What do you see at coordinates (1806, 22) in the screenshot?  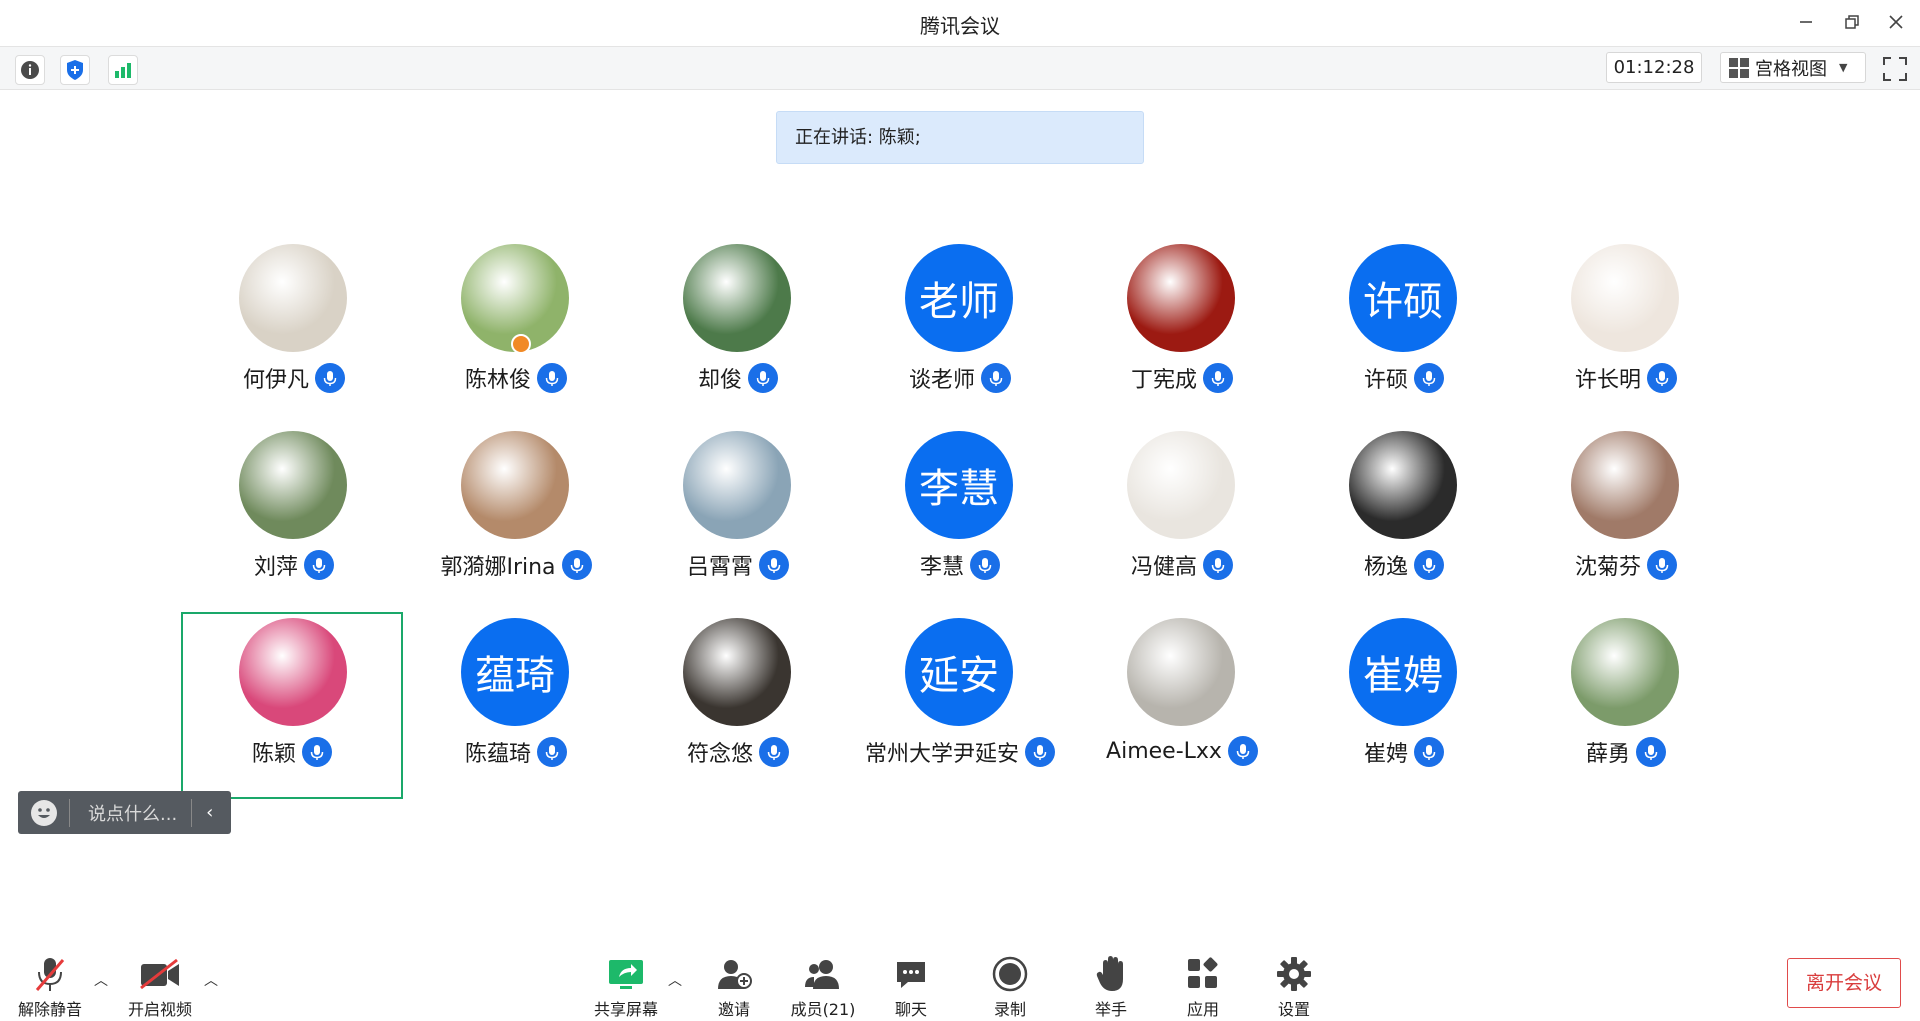 I see `minimize-button` at bounding box center [1806, 22].